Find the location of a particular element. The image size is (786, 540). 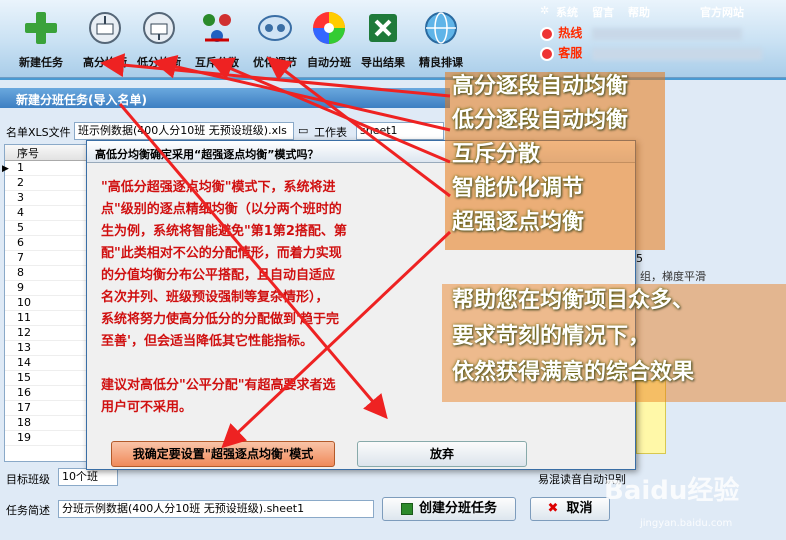

hotline-number-blurred is located at coordinates (667, 33).